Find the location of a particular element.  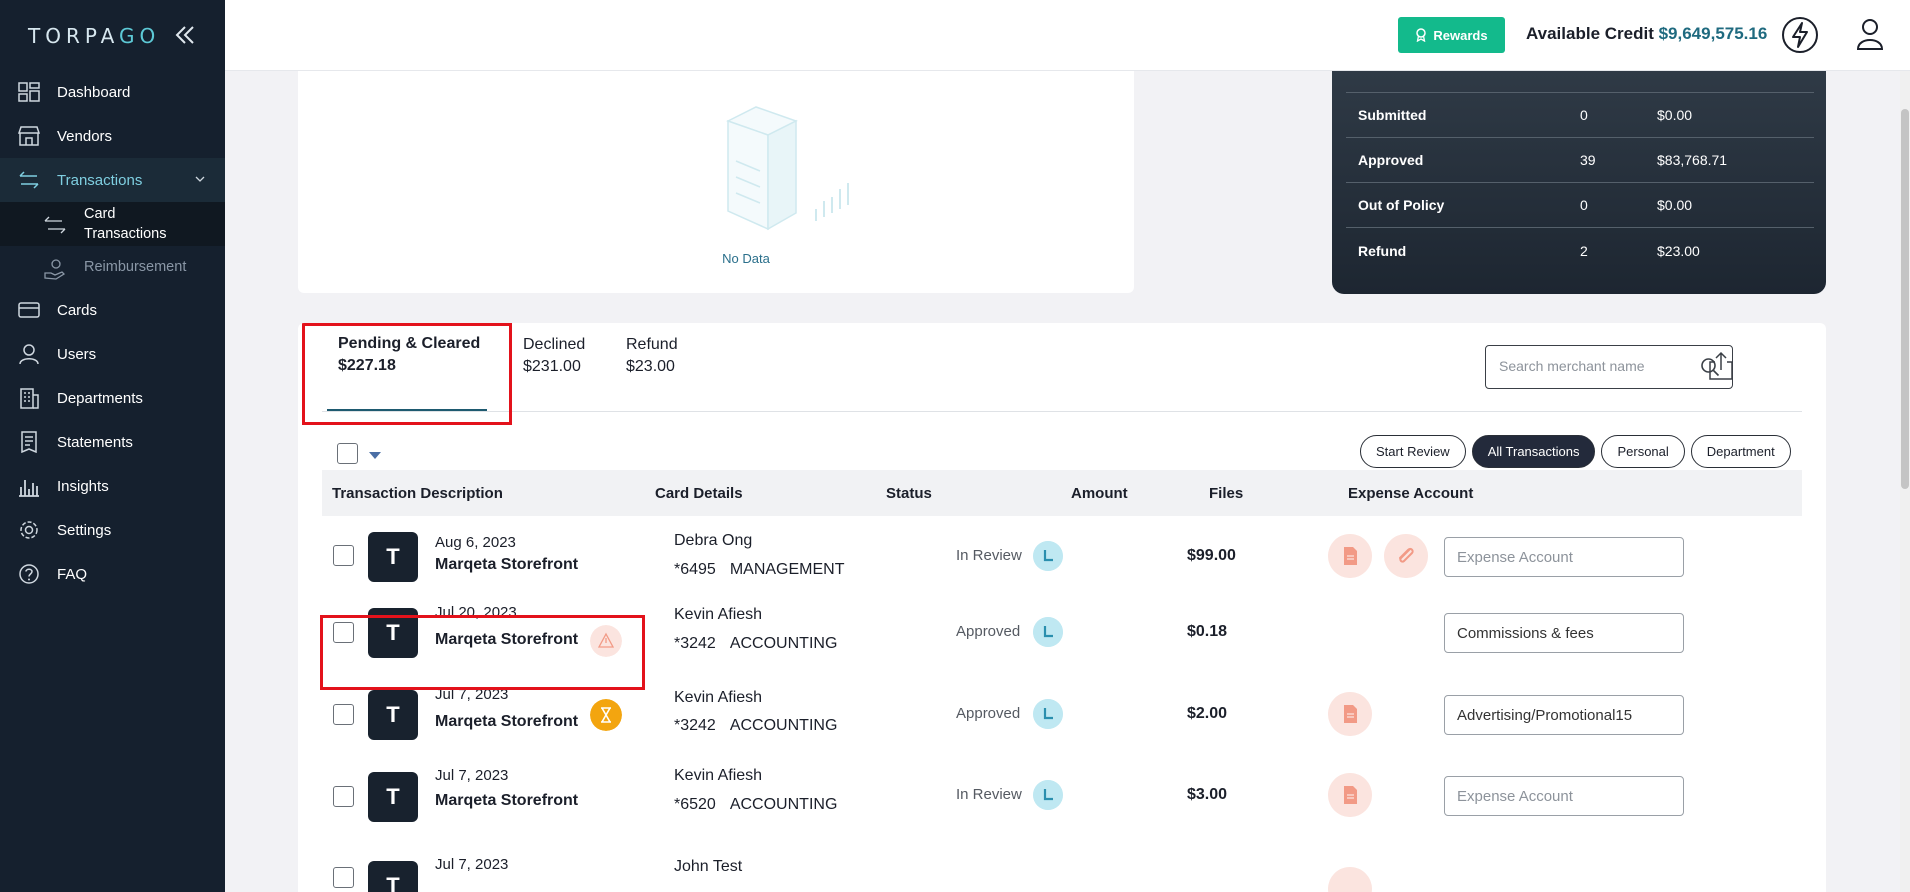

stat-row-out-of-policy: Out of Policy 0 $0.00 is located at coordinates (1580, 205).